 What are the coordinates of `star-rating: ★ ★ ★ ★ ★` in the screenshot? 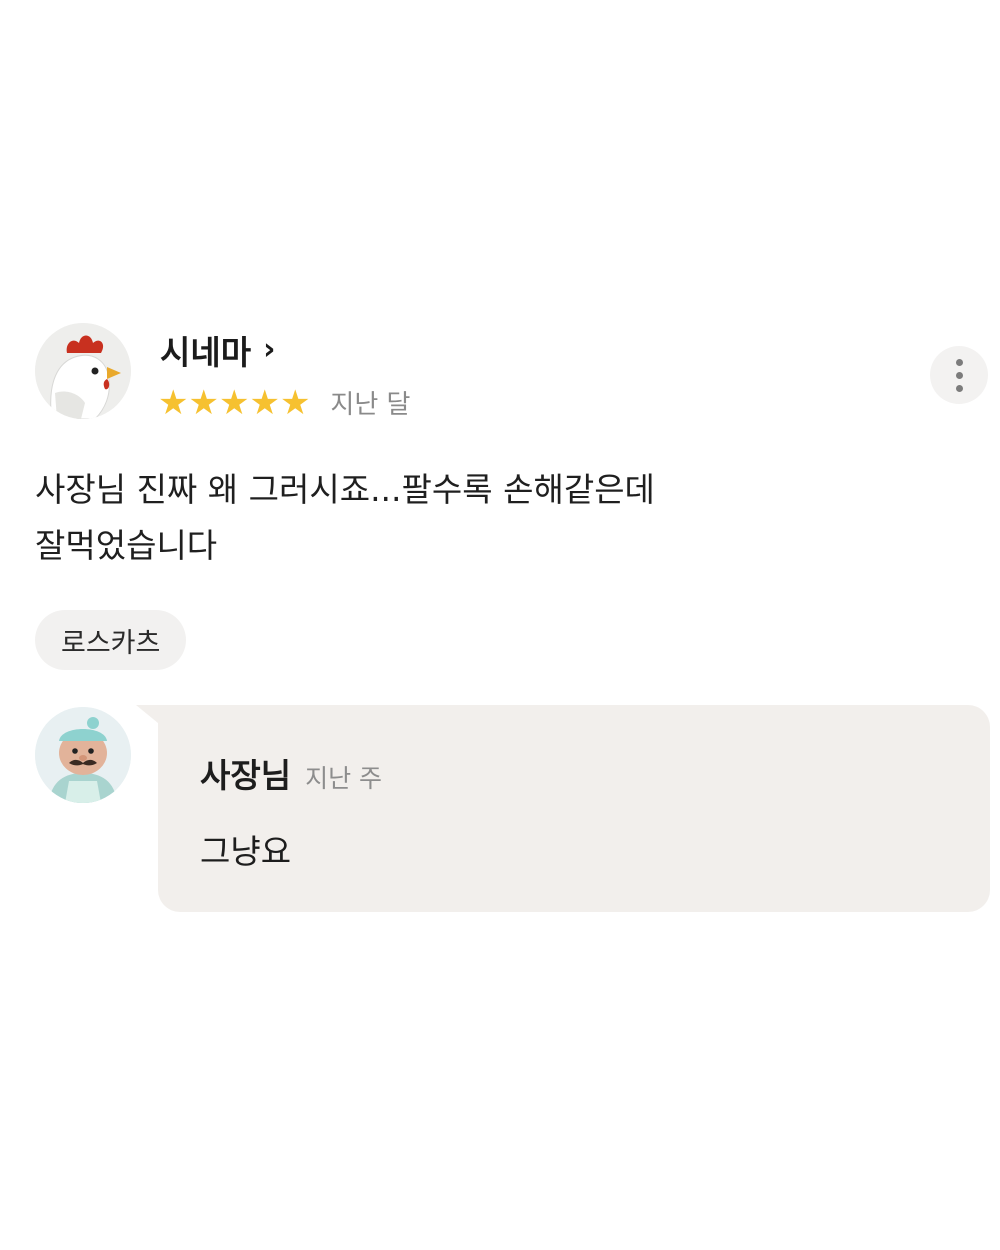 It's located at (234, 403).